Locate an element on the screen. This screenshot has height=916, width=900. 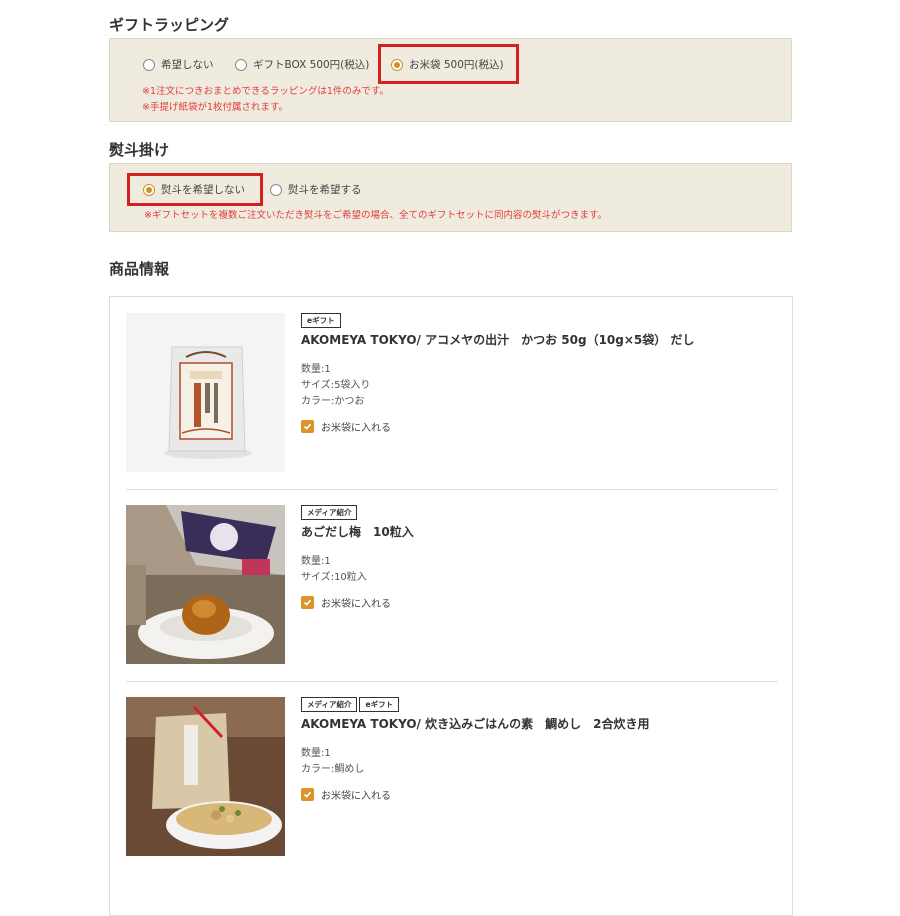
noshi-title: 熨斗掛け is located at coordinates (139, 150).